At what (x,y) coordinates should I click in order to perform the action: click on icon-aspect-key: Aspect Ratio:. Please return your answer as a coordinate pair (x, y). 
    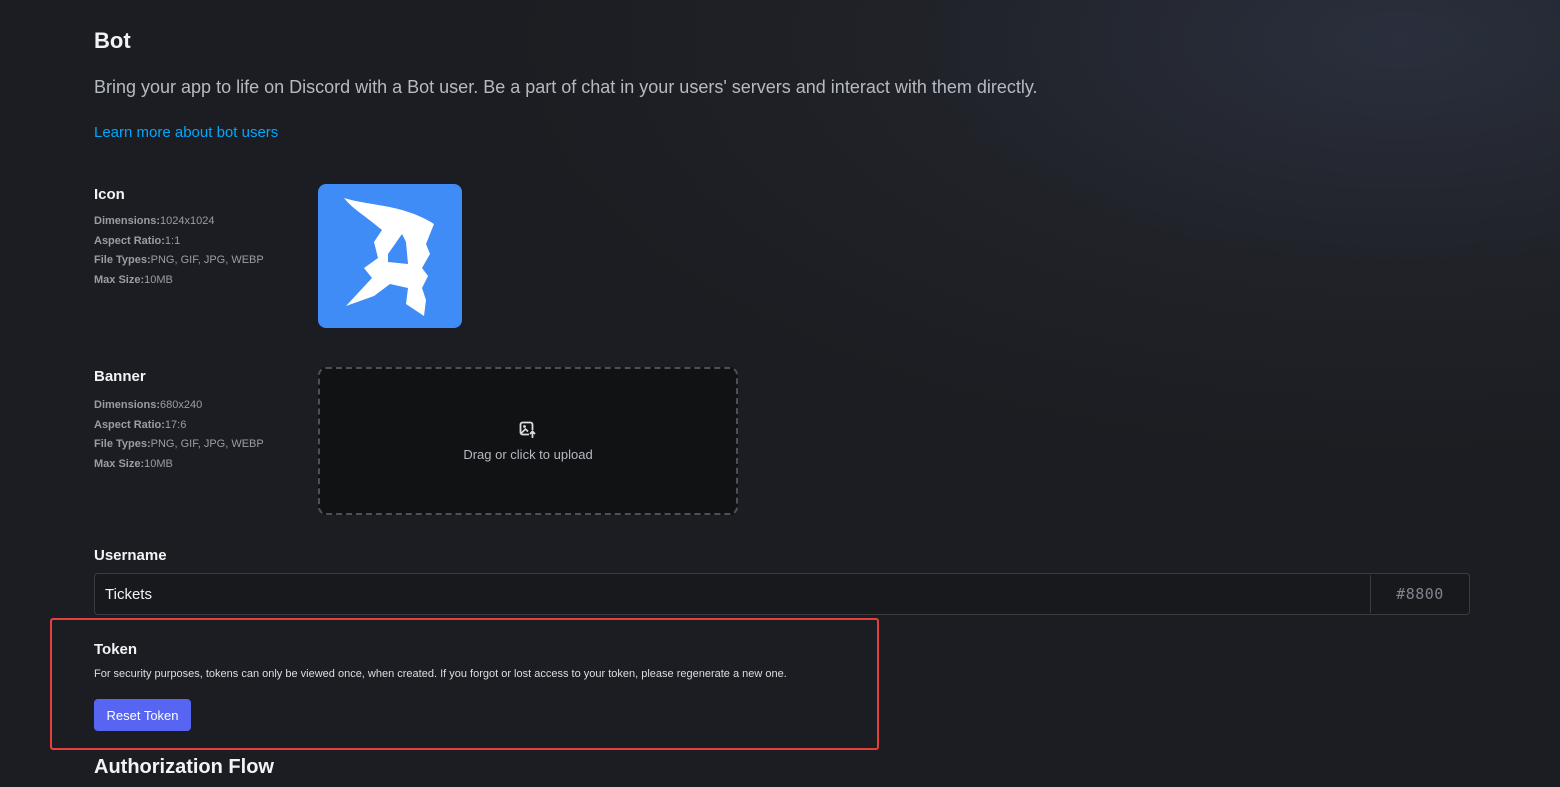
    Looking at the image, I should click on (129, 240).